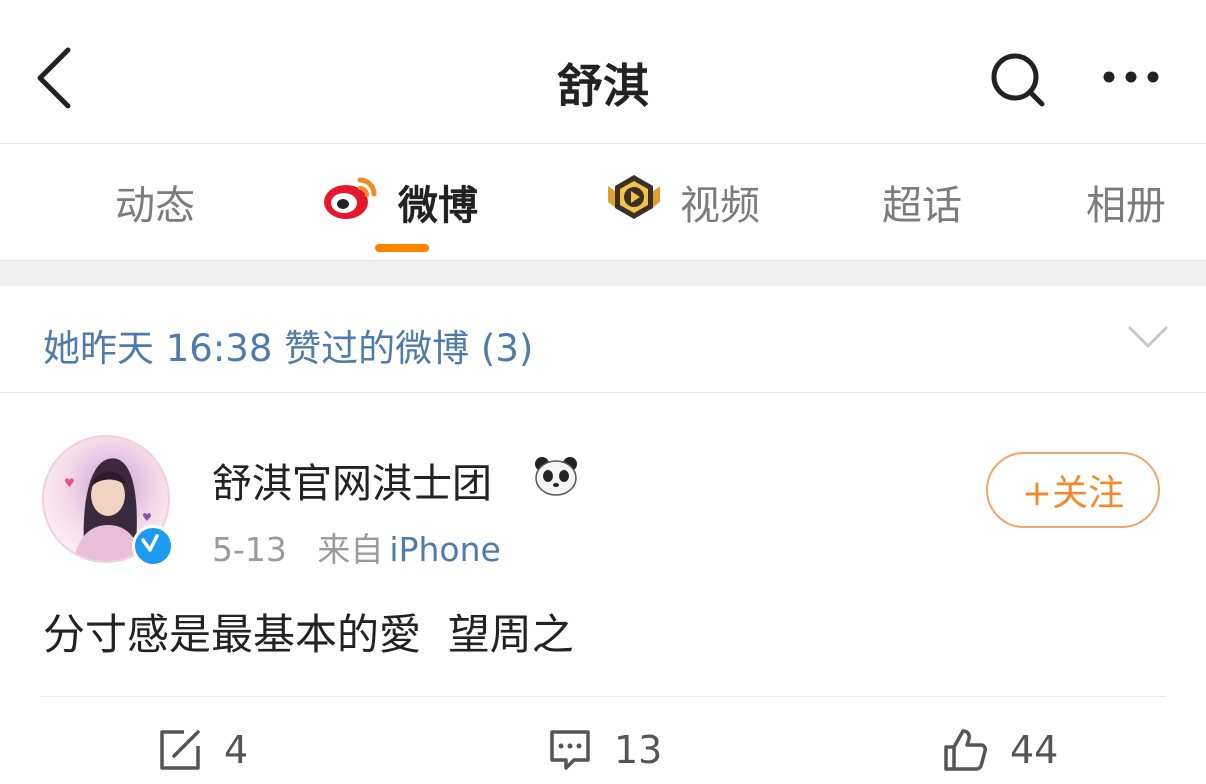 The height and width of the screenshot is (784, 1206). I want to click on tab-video: 视频, so click(682, 202).